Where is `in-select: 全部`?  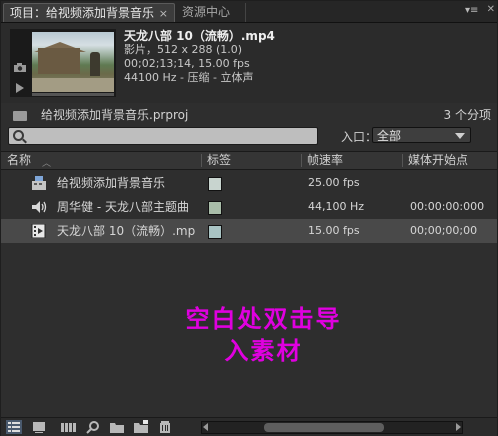
in-select: 全部 is located at coordinates (421, 135).